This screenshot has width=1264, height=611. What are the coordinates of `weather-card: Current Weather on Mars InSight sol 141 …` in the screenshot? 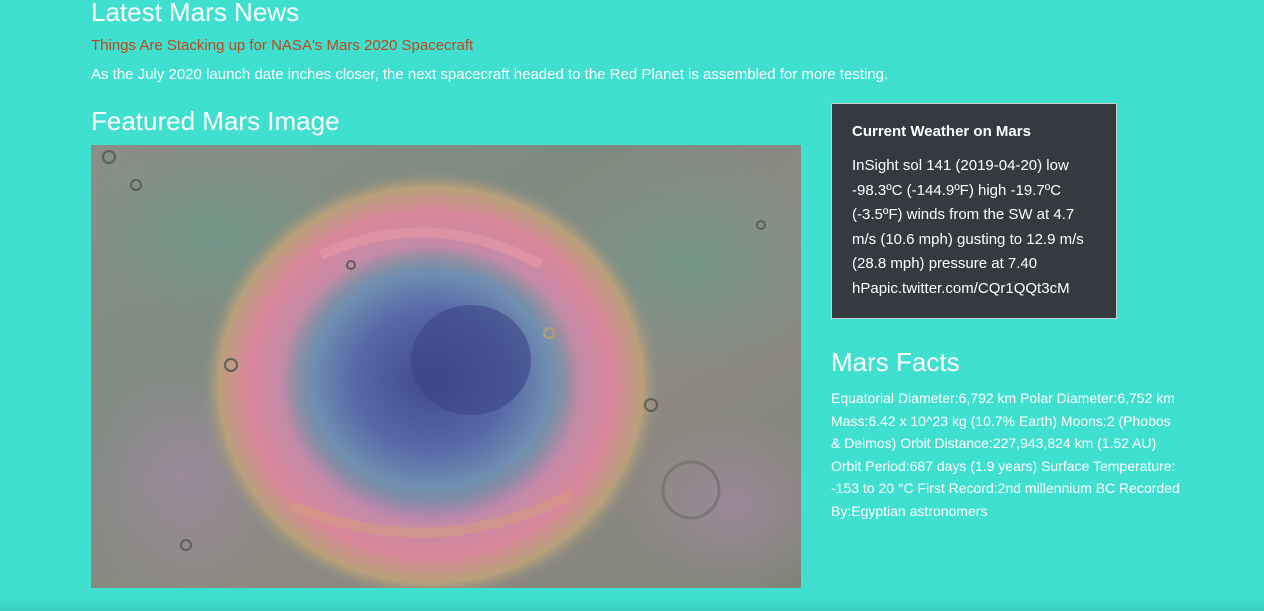 It's located at (974, 211).